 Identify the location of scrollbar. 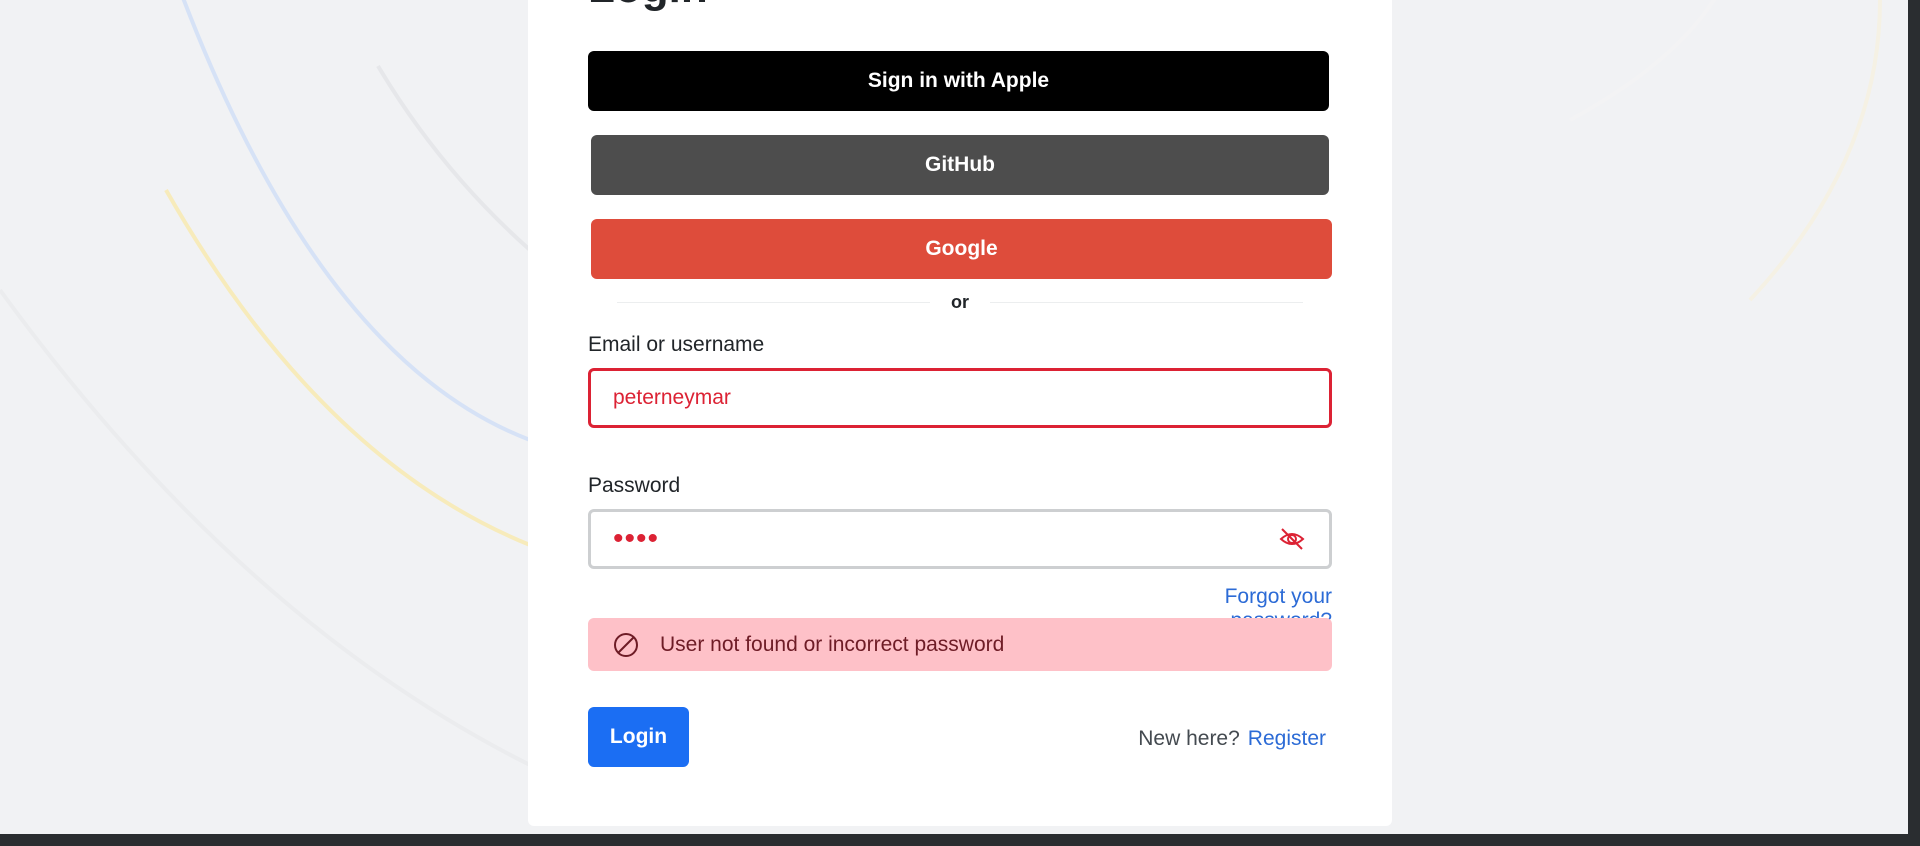
(1914, 423).